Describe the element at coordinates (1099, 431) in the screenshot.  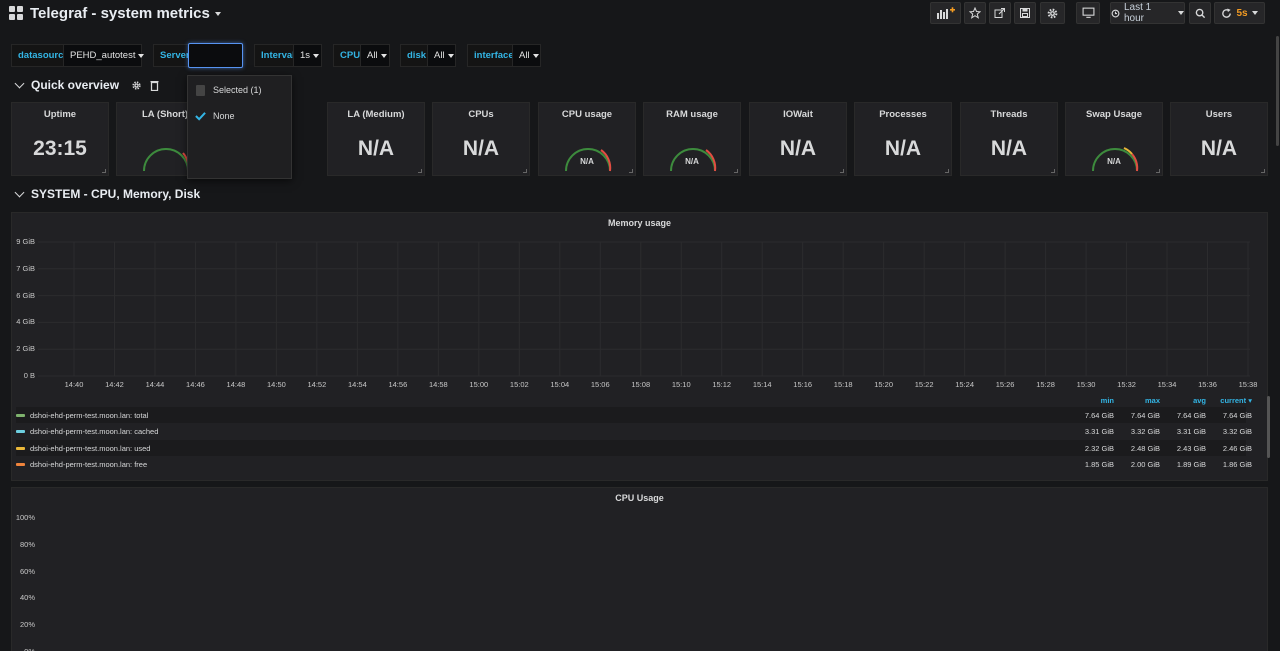
I see `legend-value-min: 3.31 GiB` at that location.